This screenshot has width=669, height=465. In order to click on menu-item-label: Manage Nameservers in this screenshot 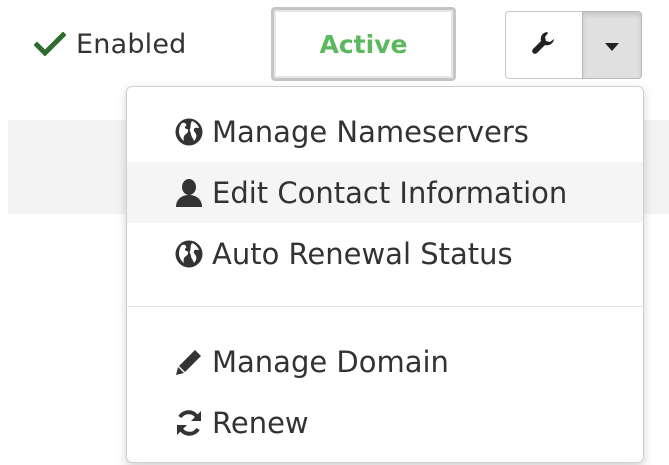, I will do `click(370, 131)`.